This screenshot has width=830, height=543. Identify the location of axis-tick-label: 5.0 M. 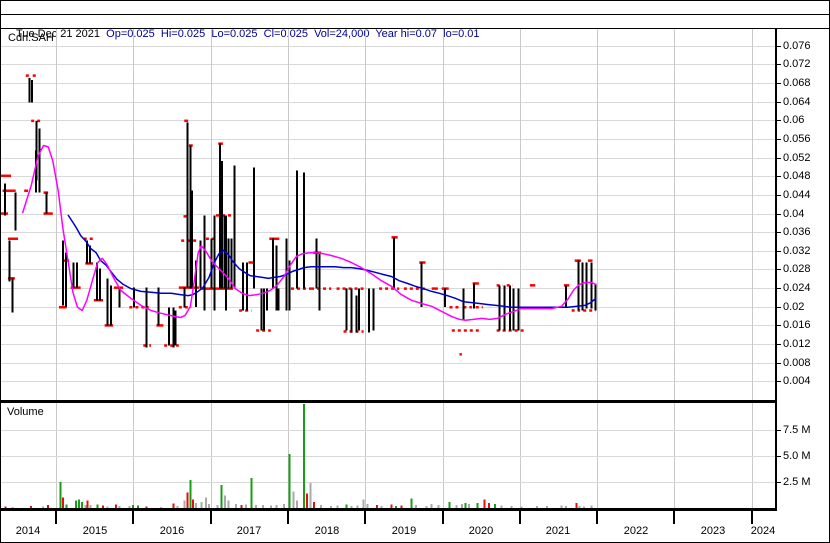
(797, 456).